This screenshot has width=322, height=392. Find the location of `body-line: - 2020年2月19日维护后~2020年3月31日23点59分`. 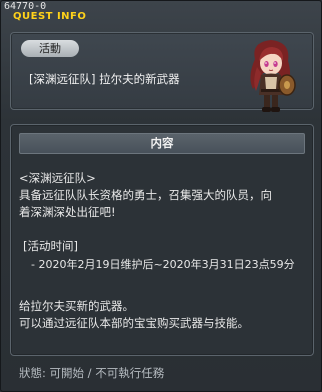

body-line: - 2020年2月19日维护后~2020年3月31日23点59分 is located at coordinates (163, 264).